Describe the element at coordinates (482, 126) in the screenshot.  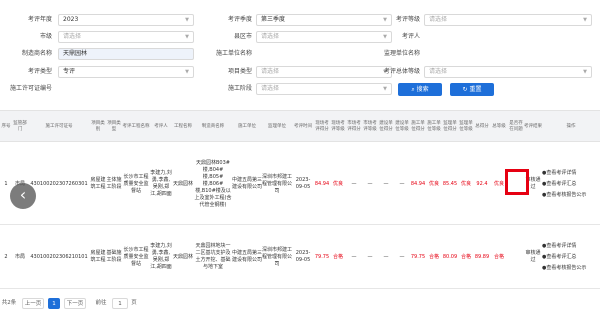
I see `column-header: 总得分` at that location.